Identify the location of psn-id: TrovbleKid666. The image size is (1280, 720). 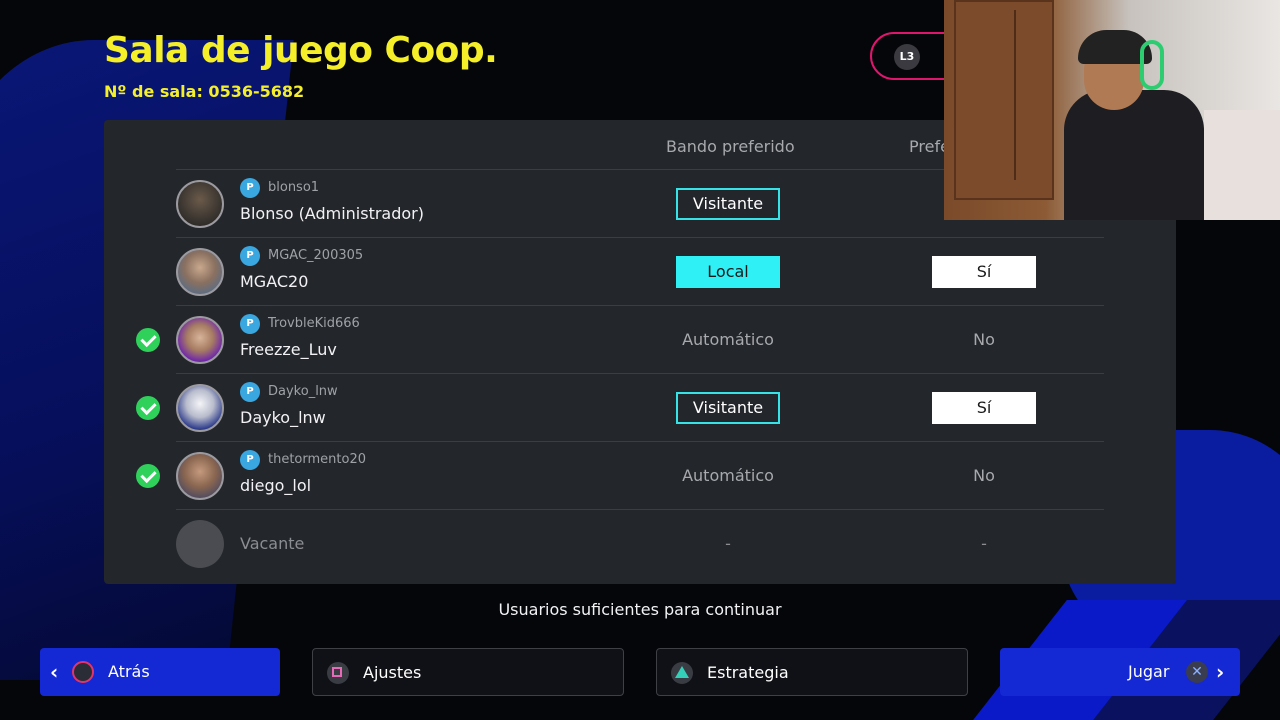
(314, 323).